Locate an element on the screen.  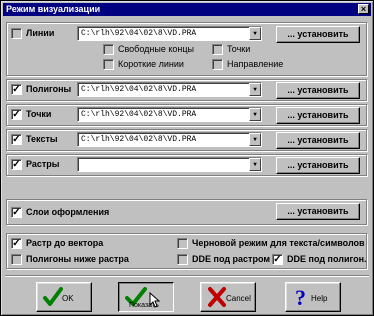
cancel-button: Cancel is located at coordinates (228, 297).